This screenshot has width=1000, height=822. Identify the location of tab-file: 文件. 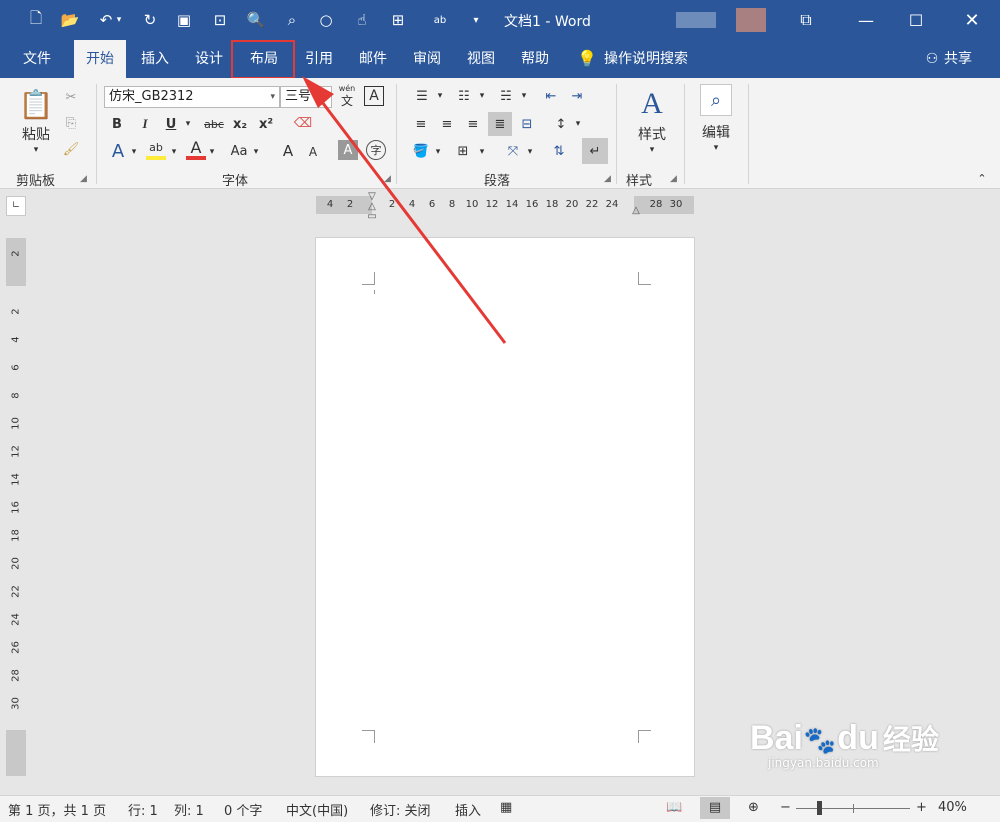
(37, 59).